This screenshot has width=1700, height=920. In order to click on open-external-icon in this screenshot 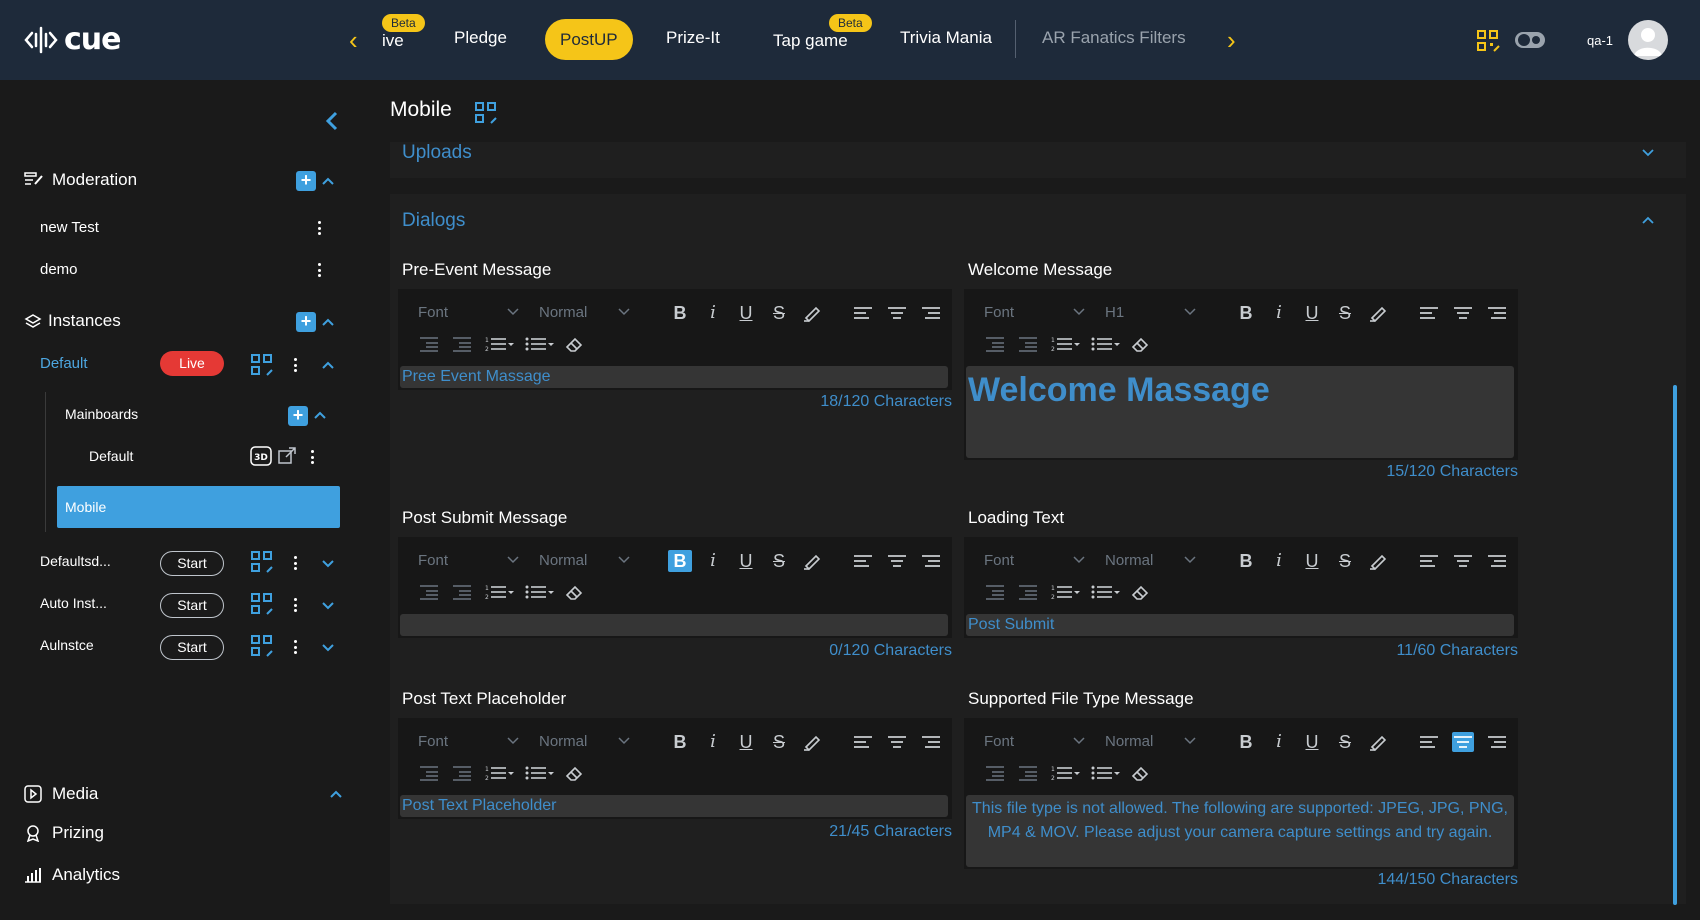, I will do `click(287, 456)`.